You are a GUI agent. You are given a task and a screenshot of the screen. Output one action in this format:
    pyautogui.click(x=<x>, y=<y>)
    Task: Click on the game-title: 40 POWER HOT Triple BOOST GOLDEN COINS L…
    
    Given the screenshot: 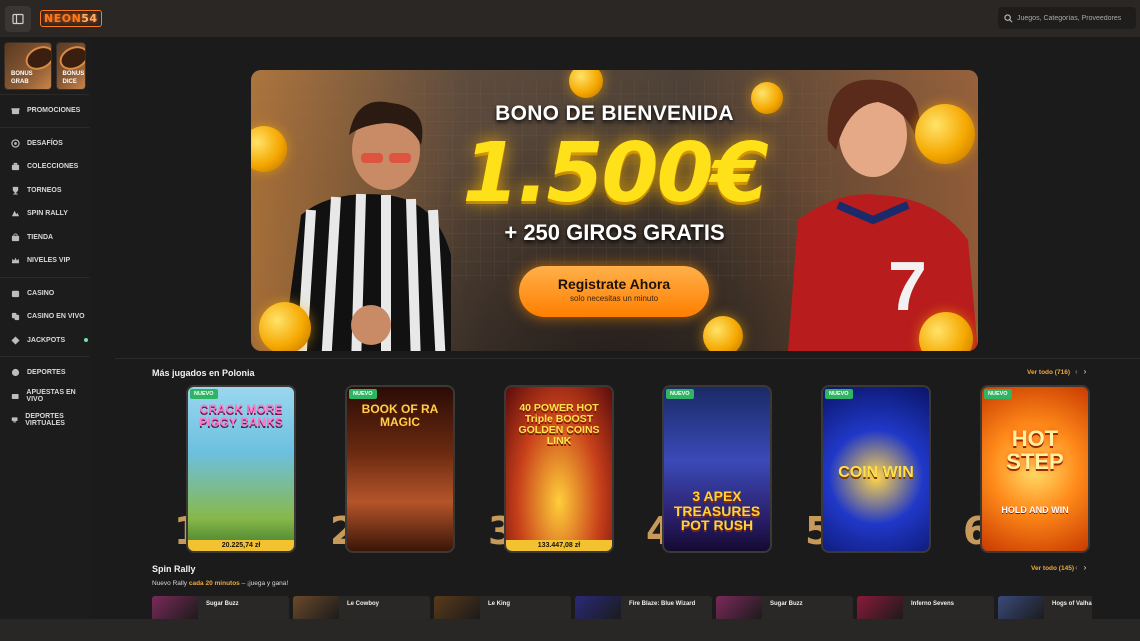 What is the action you would take?
    pyautogui.click(x=559, y=425)
    